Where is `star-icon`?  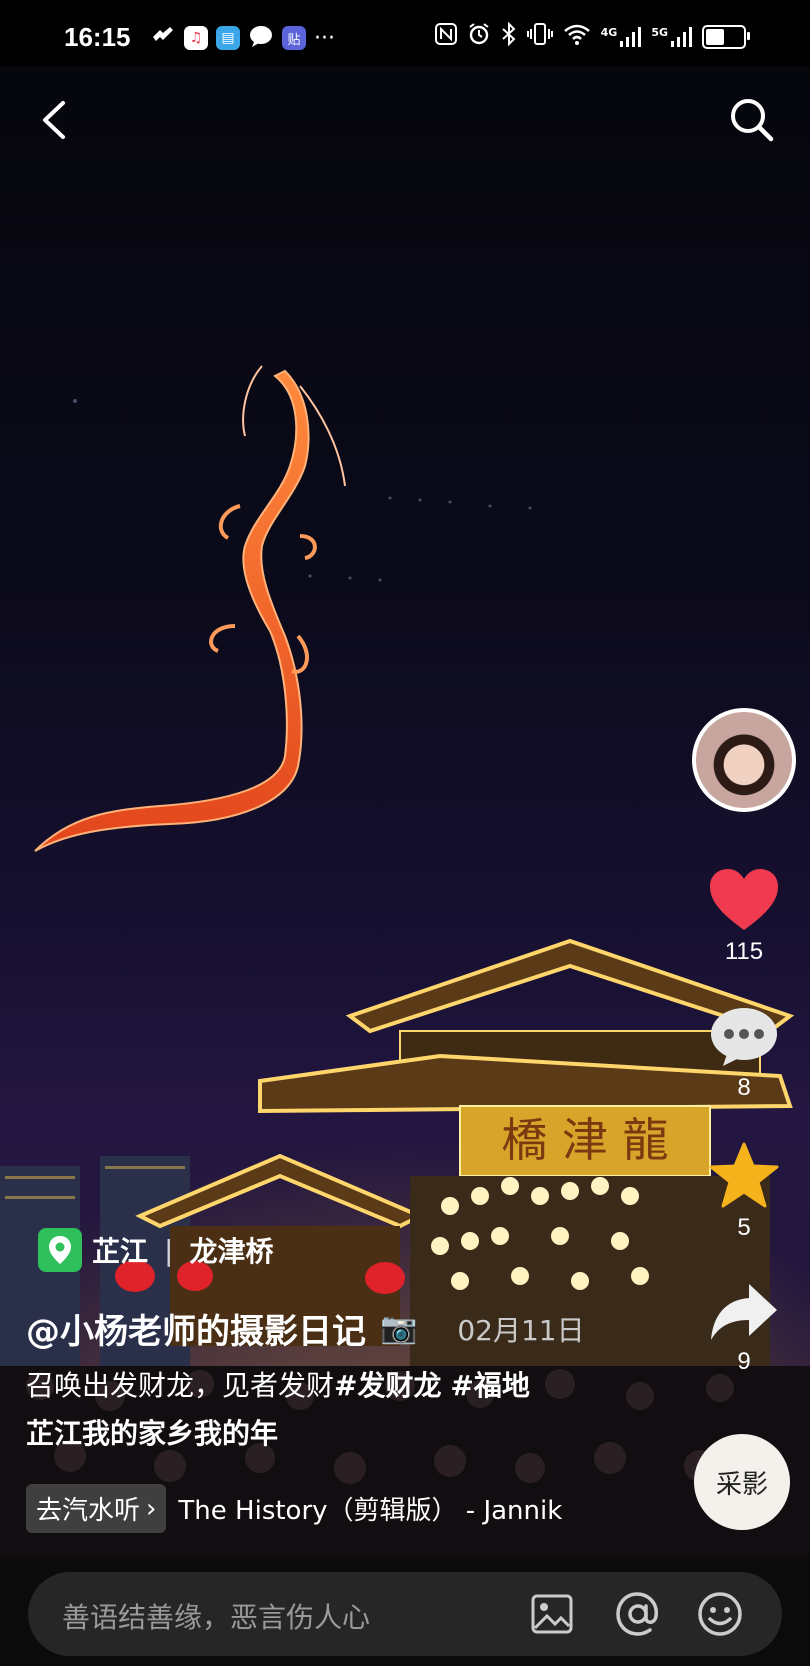
star-icon is located at coordinates (744, 1175).